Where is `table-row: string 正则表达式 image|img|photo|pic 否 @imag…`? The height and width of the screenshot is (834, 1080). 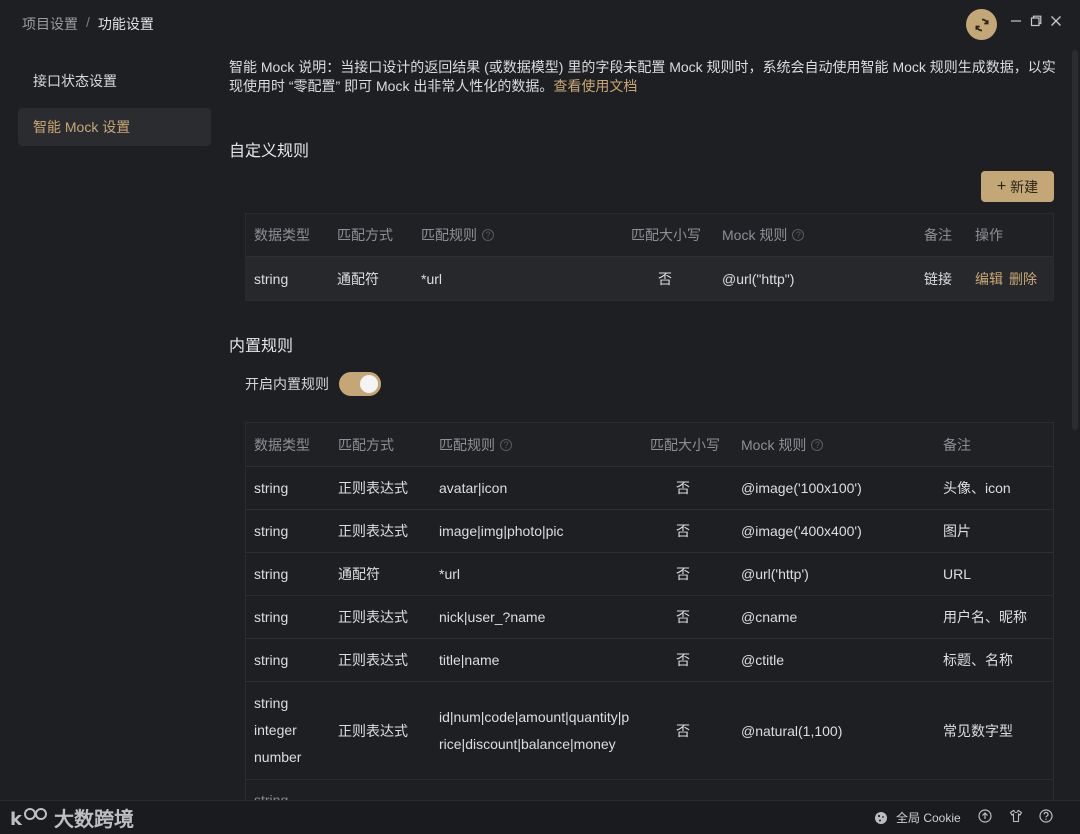 table-row: string 正则表达式 image|img|photo|pic 否 @imag… is located at coordinates (649, 530).